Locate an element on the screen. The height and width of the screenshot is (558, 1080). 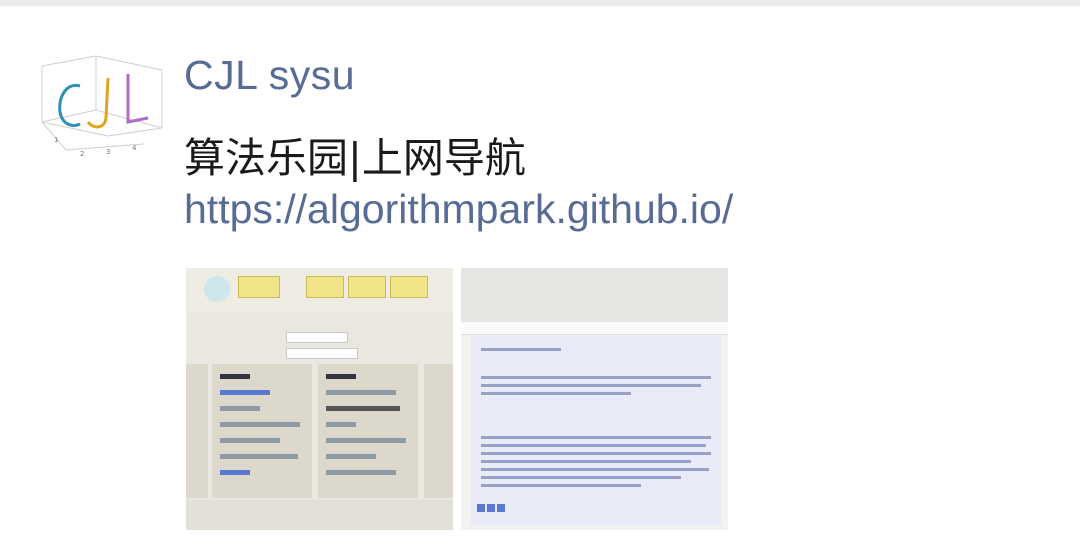
avatar-tick: 4 is located at coordinates (134, 148).